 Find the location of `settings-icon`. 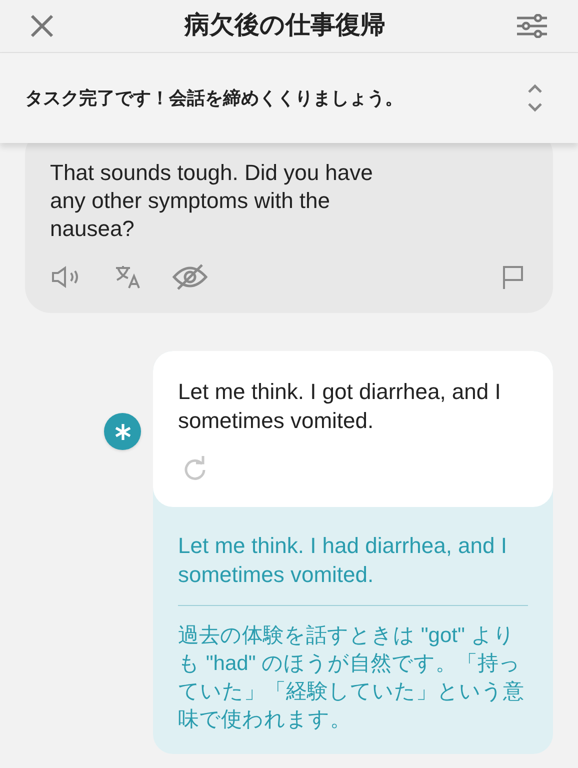

settings-icon is located at coordinates (532, 26).